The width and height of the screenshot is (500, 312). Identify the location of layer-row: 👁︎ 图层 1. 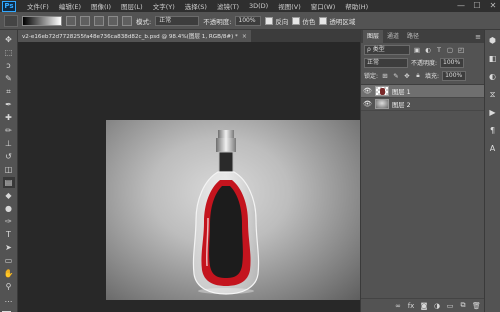
(422, 91).